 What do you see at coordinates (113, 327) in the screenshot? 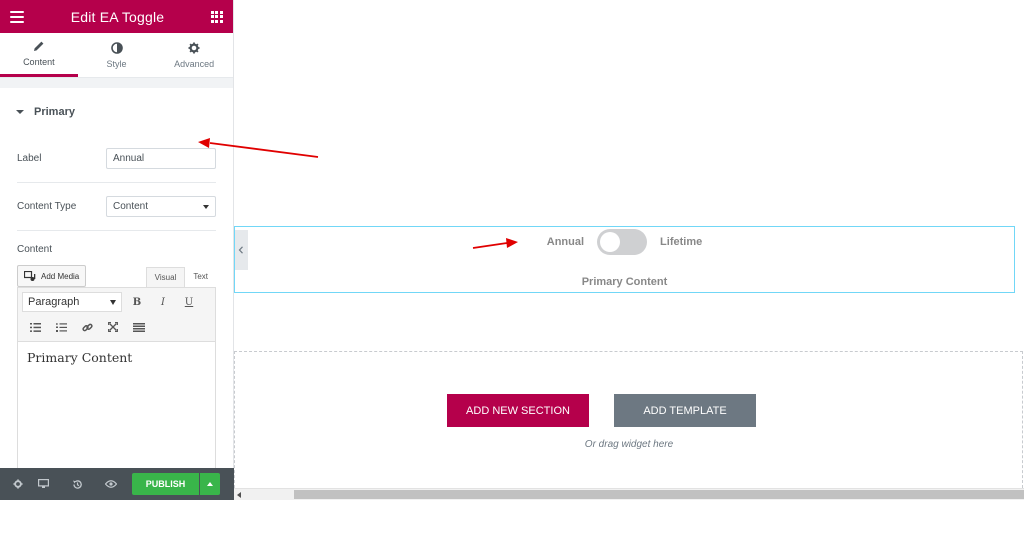
I see `fullscreen-icon` at bounding box center [113, 327].